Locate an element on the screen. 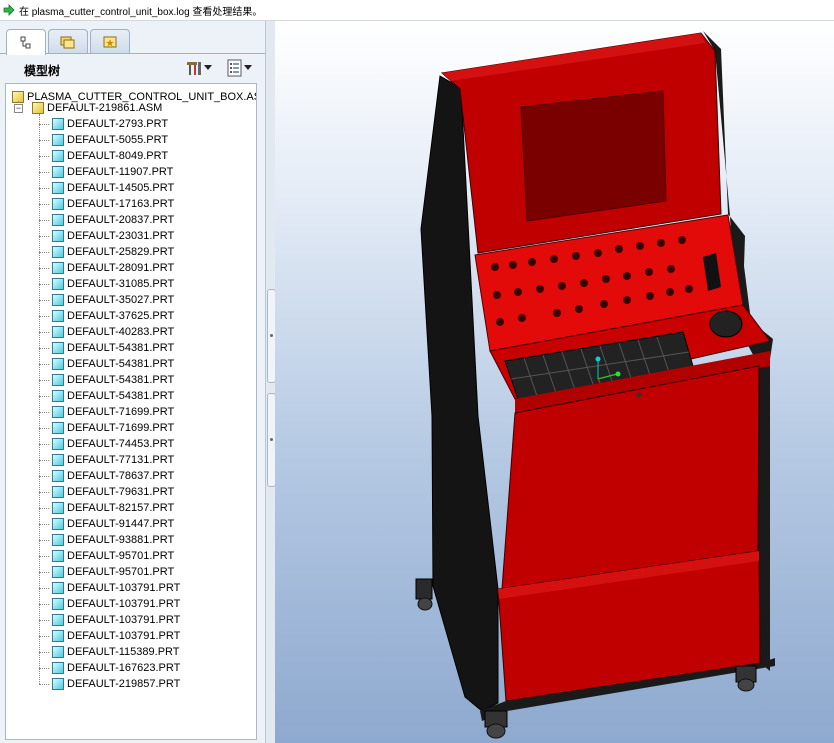 The image size is (834, 743). tree-part-label: DEFAULT-115389.PRT is located at coordinates (123, 652).